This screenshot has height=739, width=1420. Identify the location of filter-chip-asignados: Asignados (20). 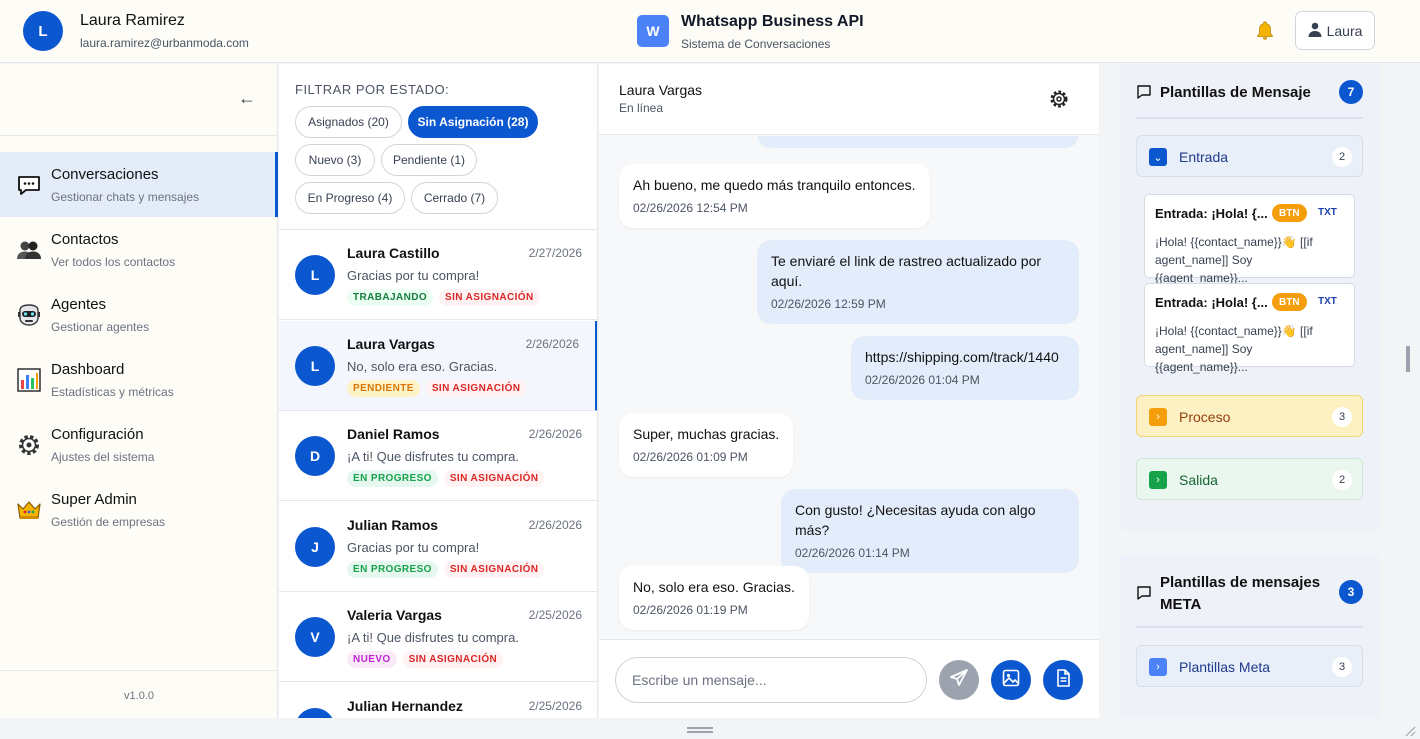
(348, 122).